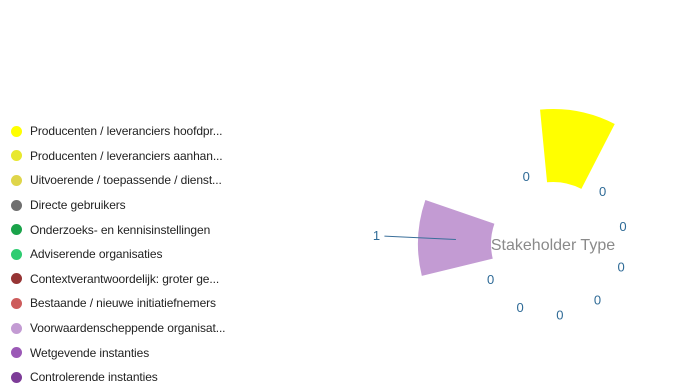 The image size is (673, 390). I want to click on polar-segment, so click(577, 149).